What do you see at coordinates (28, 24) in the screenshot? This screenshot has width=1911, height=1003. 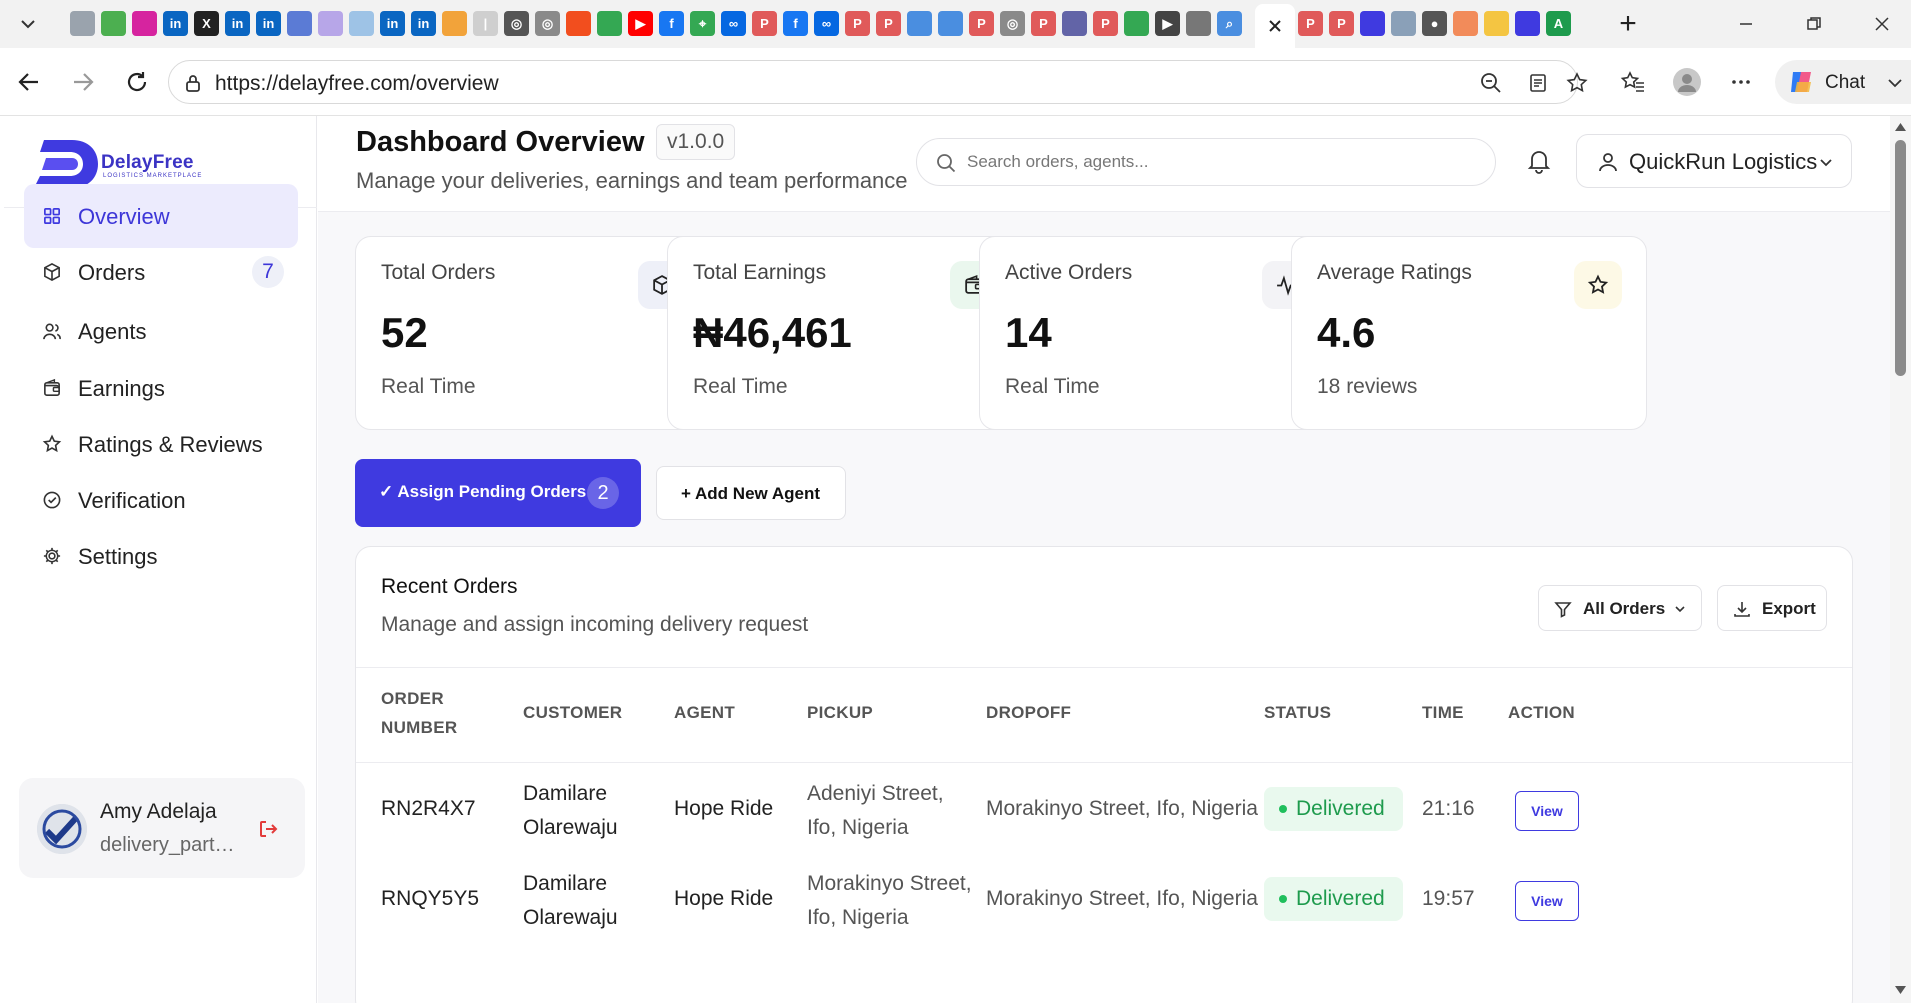 I see `tab-actions-chevron-icon` at bounding box center [28, 24].